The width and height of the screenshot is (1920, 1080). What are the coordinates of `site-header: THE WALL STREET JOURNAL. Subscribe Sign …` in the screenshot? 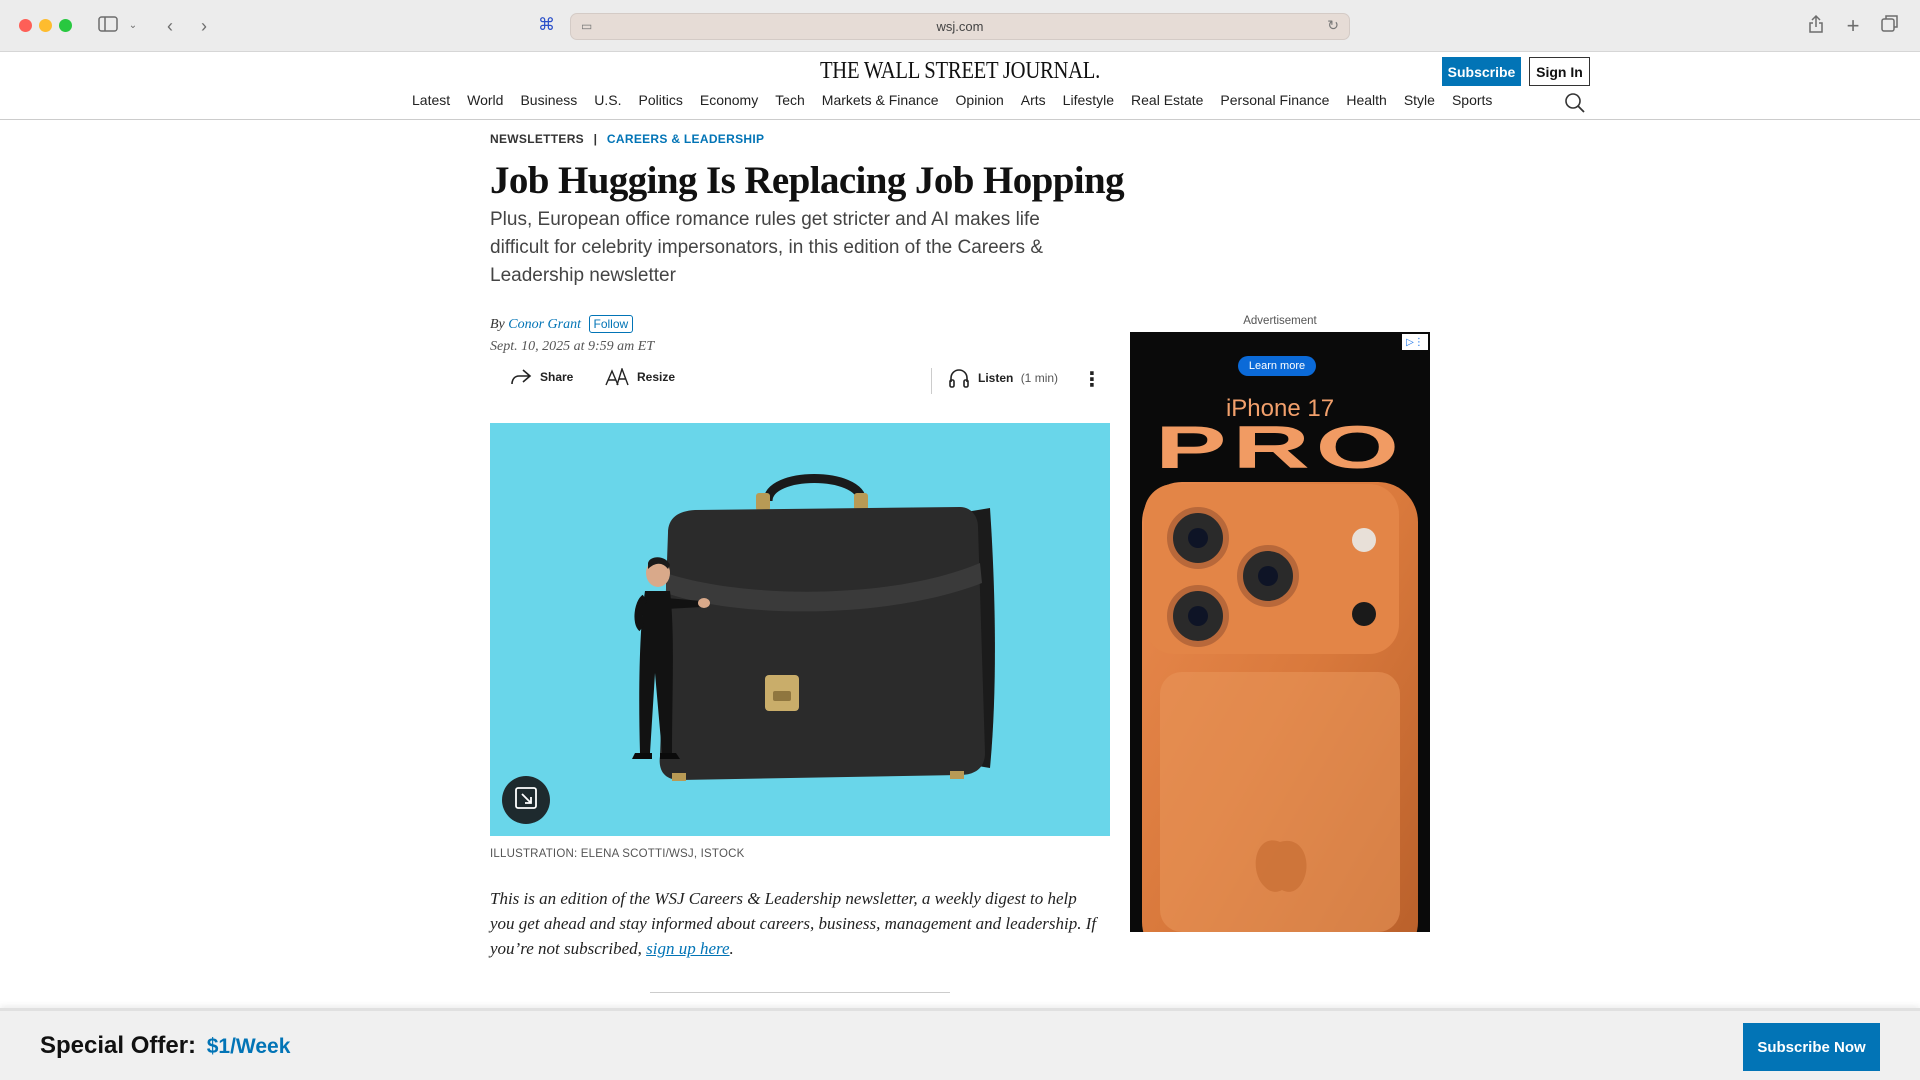 It's located at (960, 86).